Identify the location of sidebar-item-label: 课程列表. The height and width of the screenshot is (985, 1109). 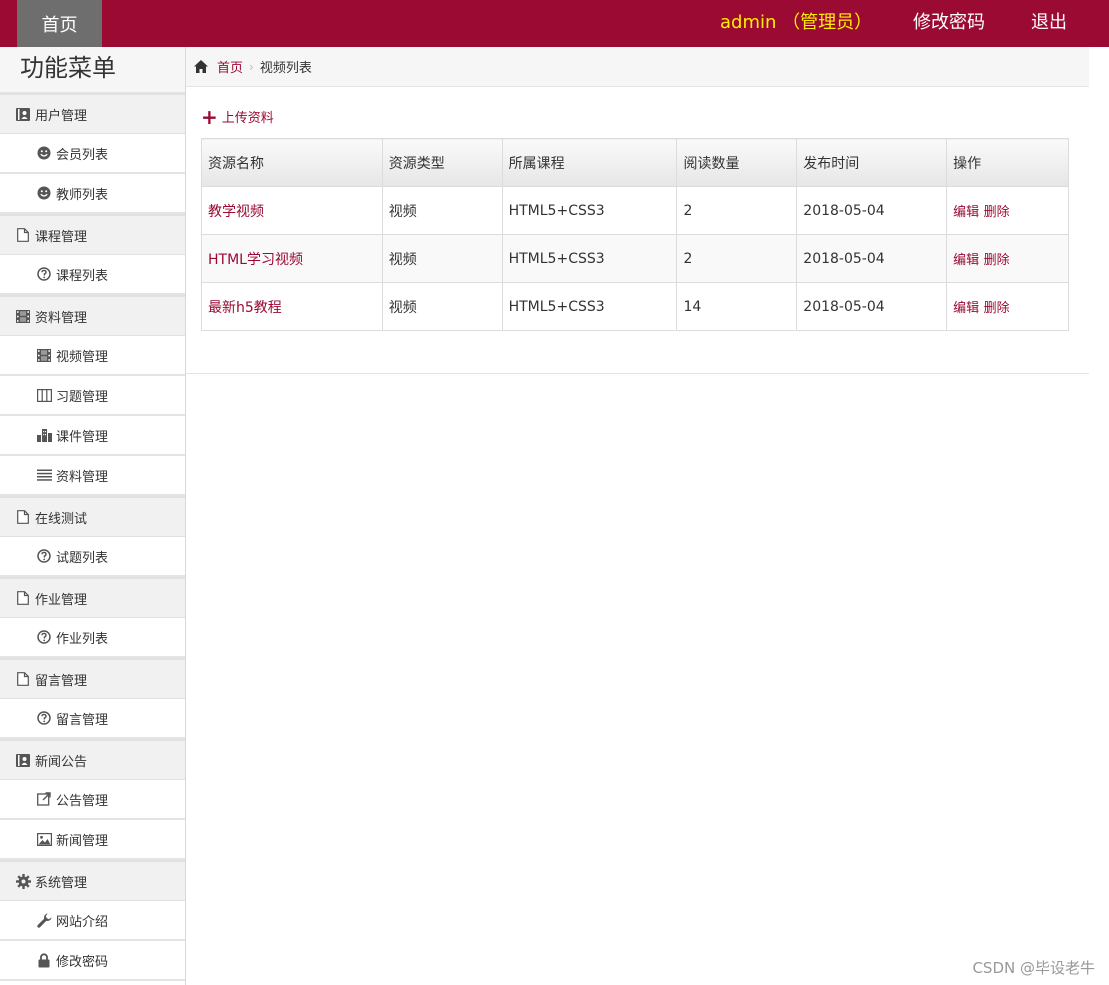
(82, 276).